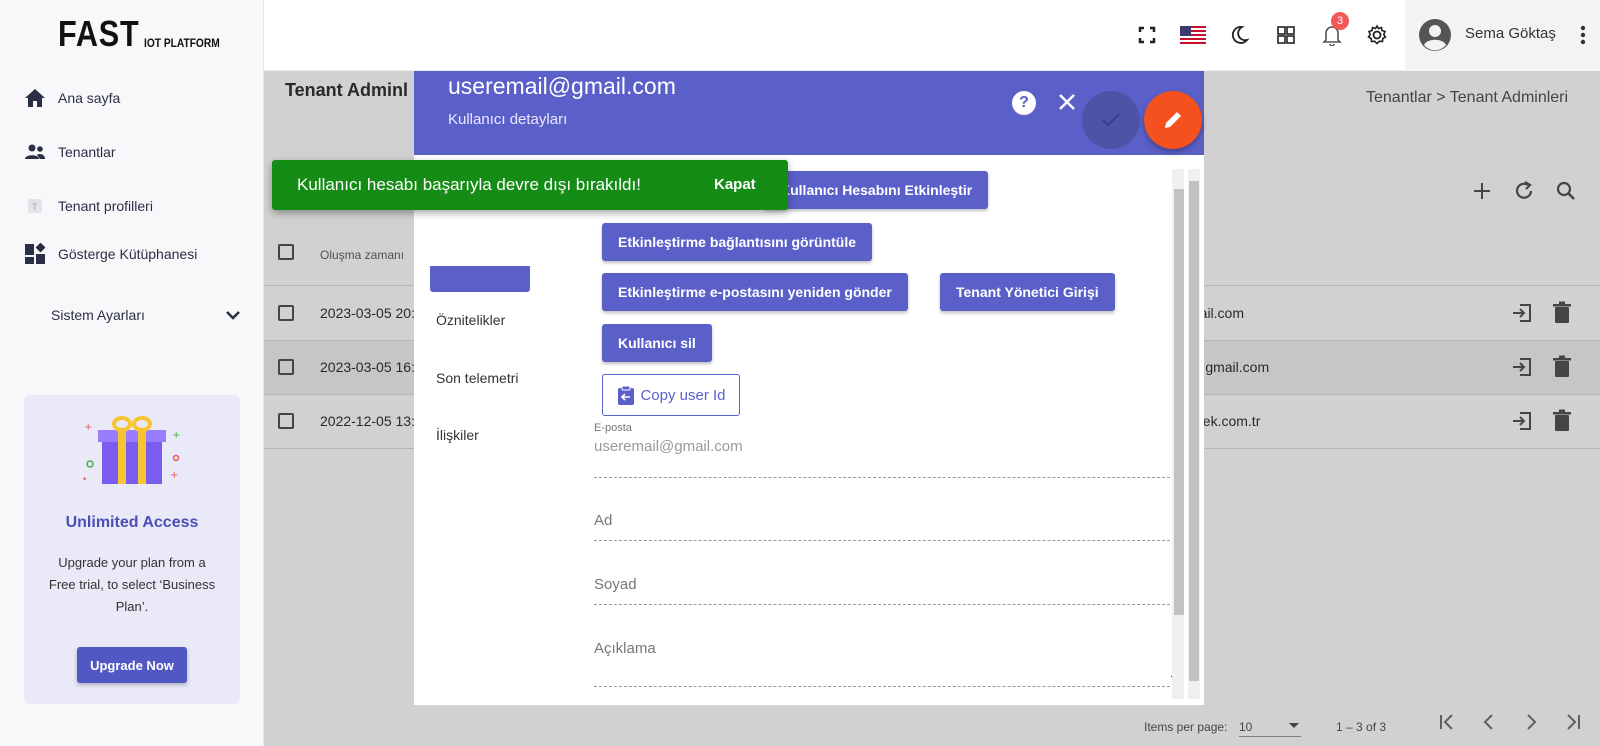 This screenshot has height=746, width=1600. What do you see at coordinates (477, 378) in the screenshot?
I see `tab-latest-telemetry: Son telemetri` at bounding box center [477, 378].